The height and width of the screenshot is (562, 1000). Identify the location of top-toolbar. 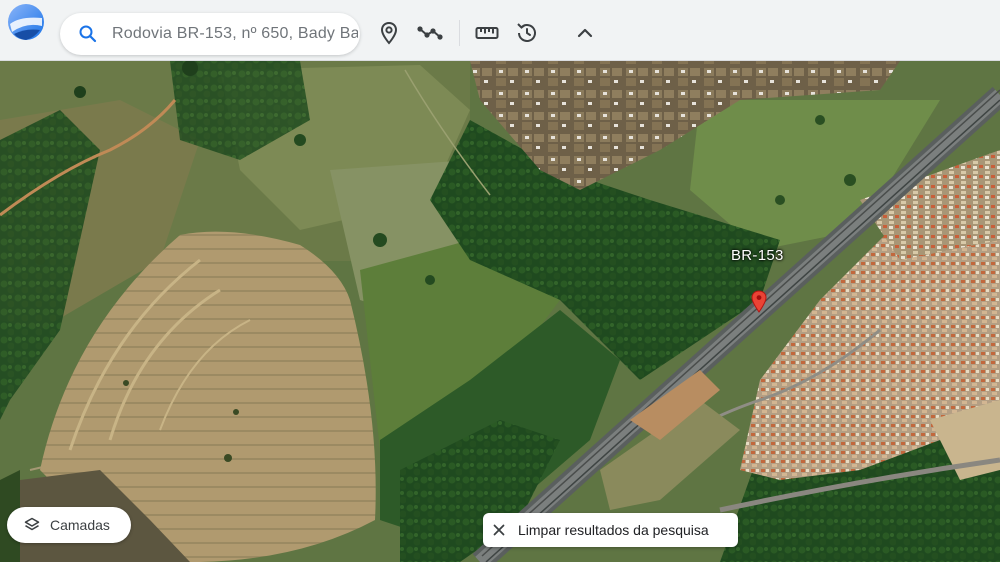
(500, 30).